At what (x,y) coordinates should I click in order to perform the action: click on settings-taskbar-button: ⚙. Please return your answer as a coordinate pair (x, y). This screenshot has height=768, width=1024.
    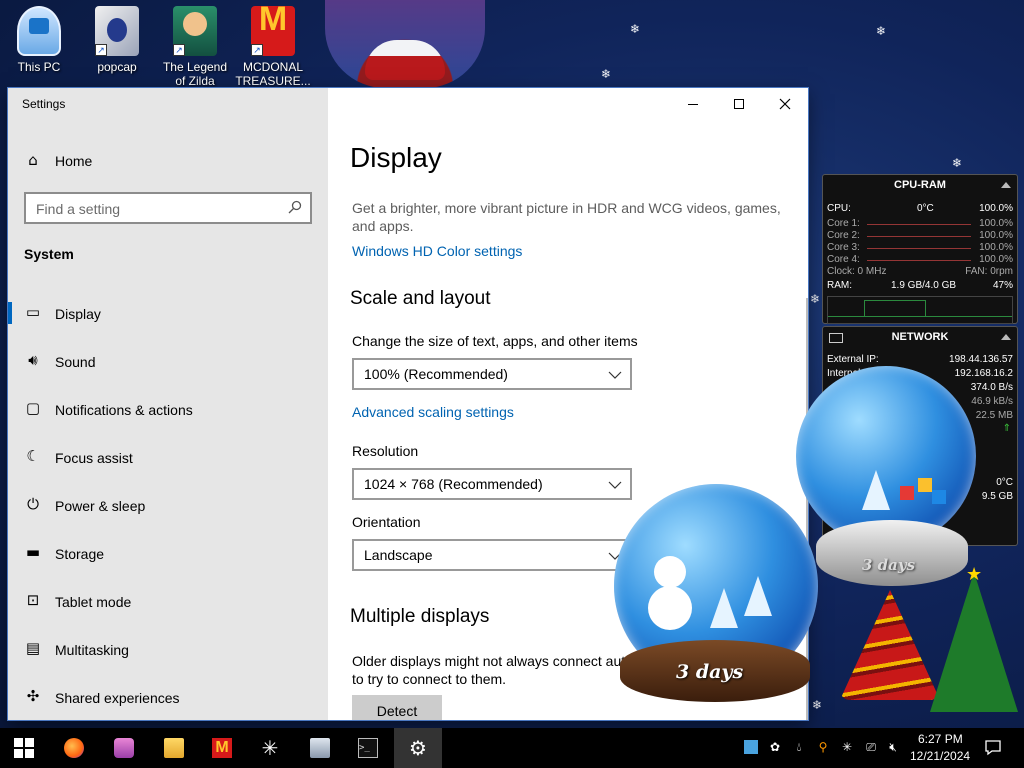
    Looking at the image, I should click on (418, 748).